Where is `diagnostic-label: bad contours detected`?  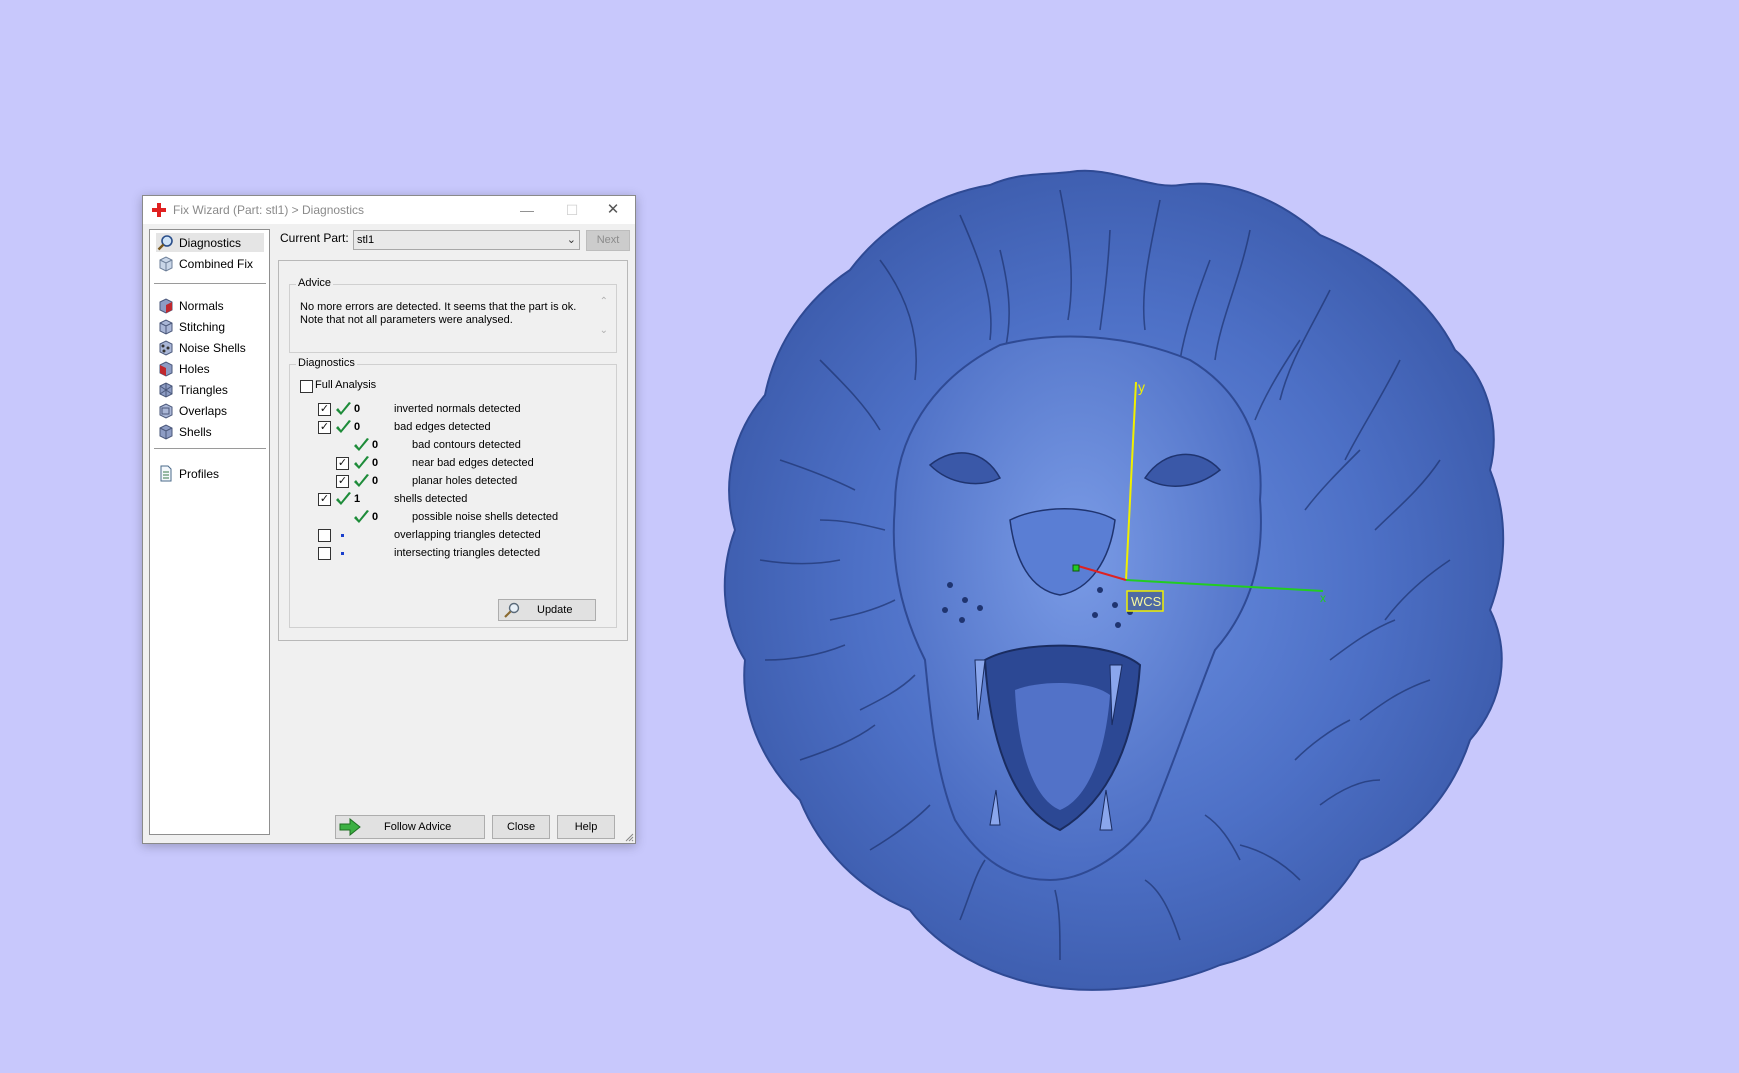 diagnostic-label: bad contours detected is located at coordinates (466, 445).